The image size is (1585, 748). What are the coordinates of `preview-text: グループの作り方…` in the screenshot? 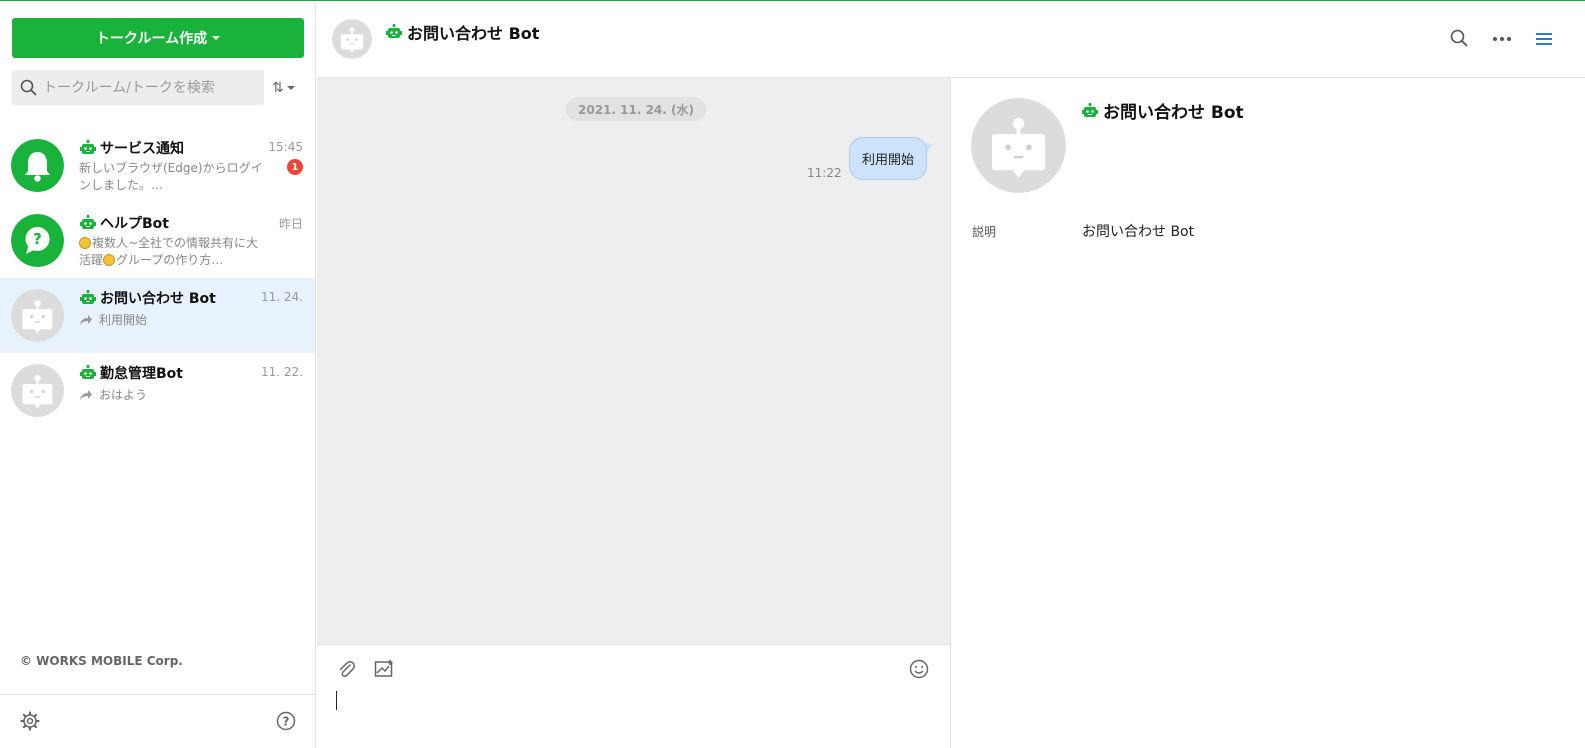 It's located at (170, 260).